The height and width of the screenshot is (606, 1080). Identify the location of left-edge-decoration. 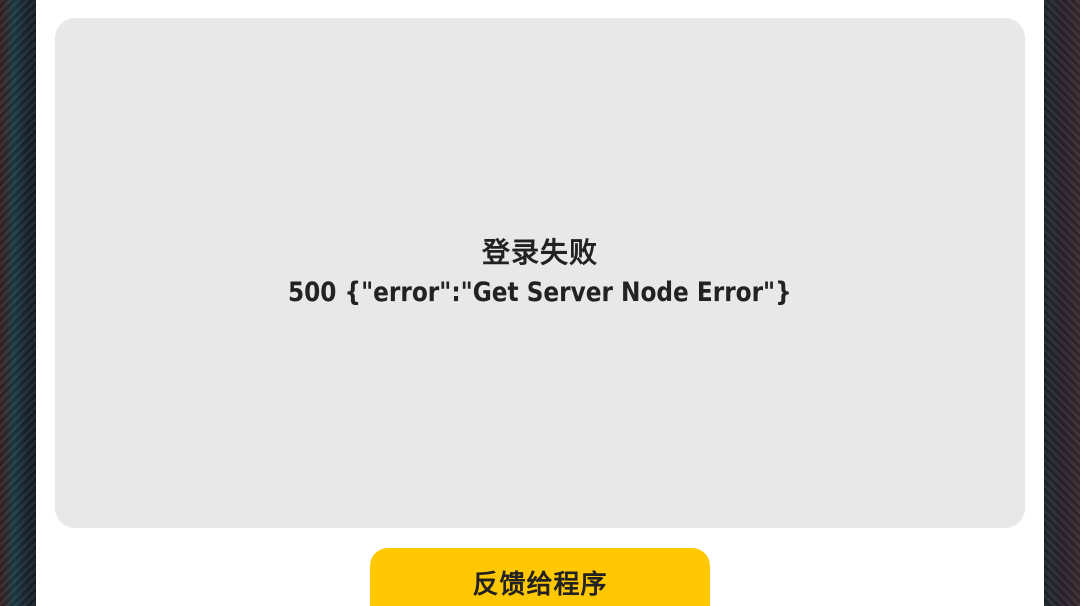
(18, 303).